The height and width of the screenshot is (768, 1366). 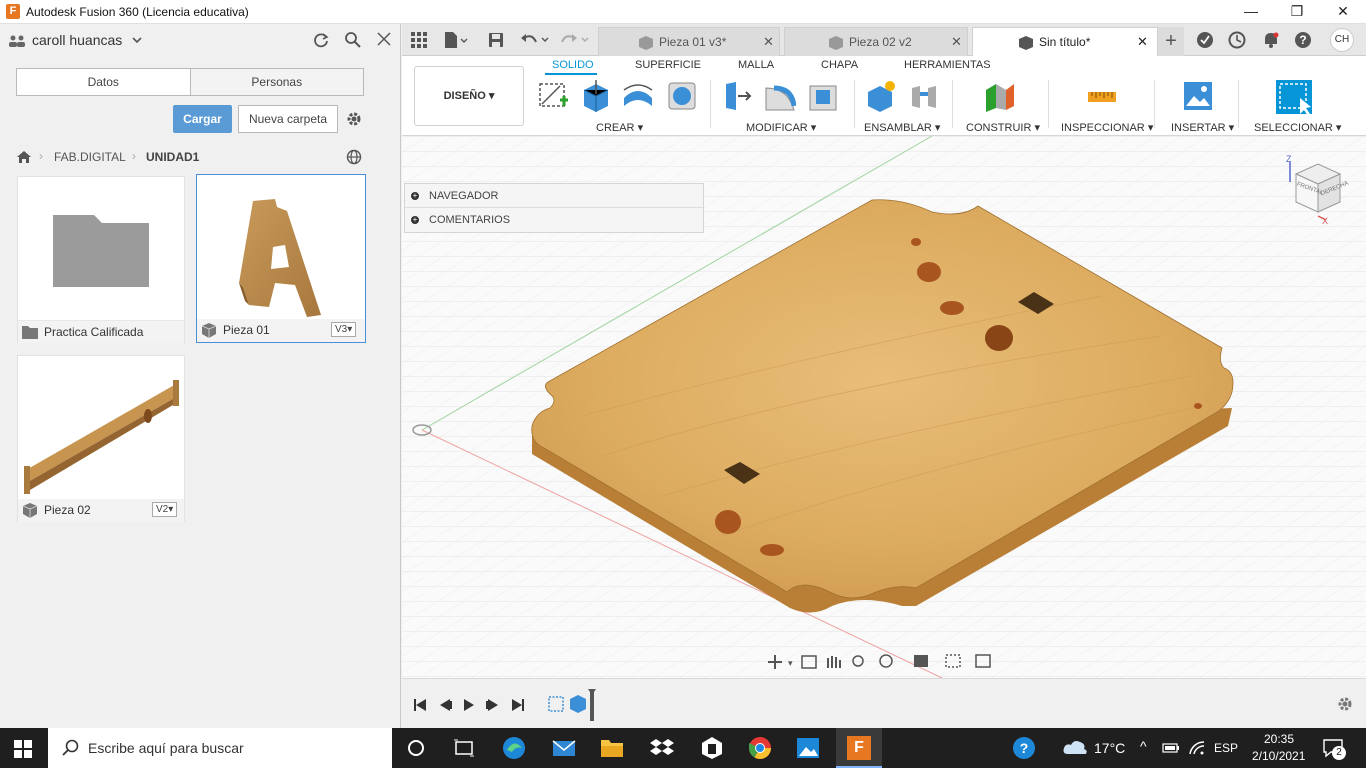 I want to click on fillet-icon, so click(x=780, y=96).